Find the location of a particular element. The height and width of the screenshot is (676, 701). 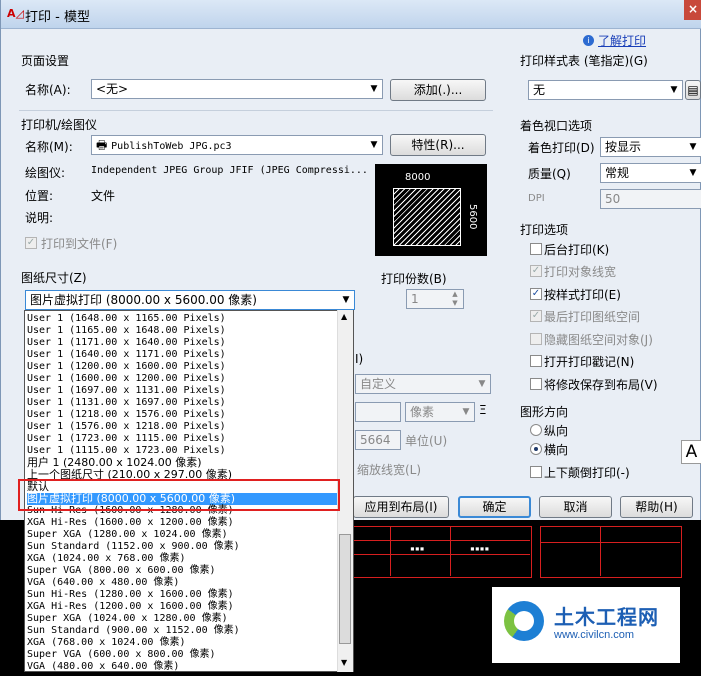

quality-combo: 常规 ▼ is located at coordinates (650, 173).